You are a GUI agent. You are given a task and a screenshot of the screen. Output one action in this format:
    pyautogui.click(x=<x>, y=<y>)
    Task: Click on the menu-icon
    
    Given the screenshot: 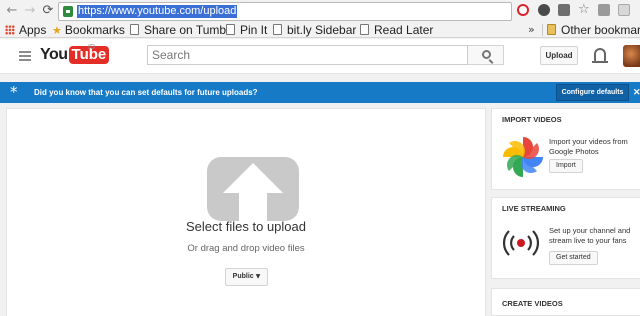 What is the action you would take?
    pyautogui.click(x=25, y=56)
    